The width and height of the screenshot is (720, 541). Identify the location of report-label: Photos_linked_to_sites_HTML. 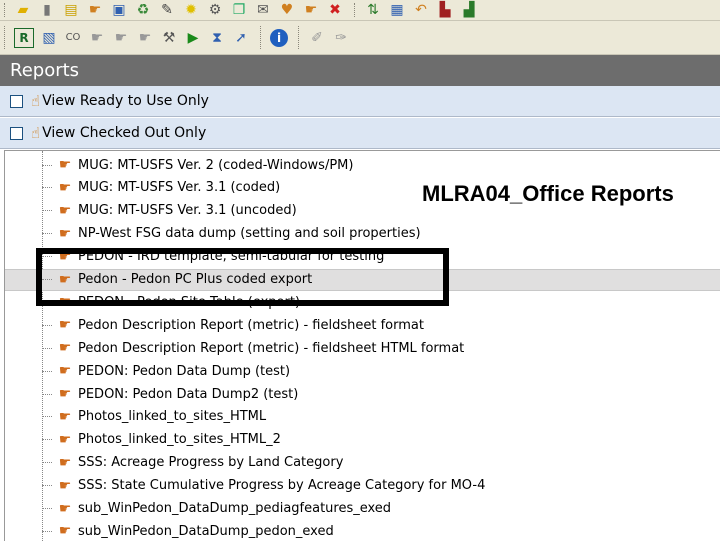
(172, 417).